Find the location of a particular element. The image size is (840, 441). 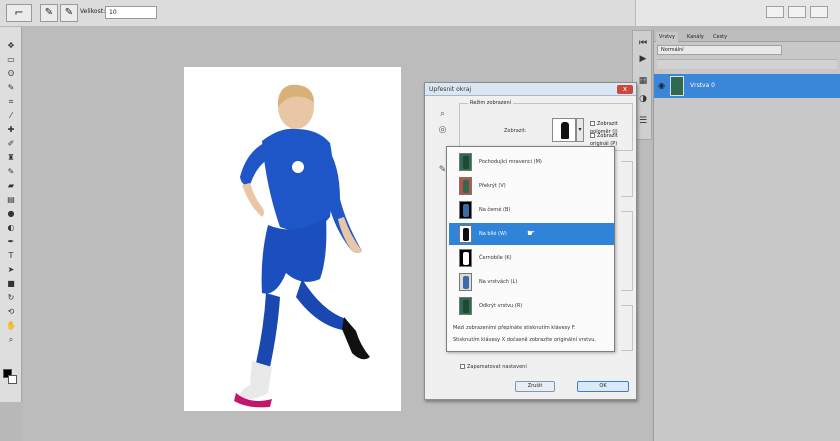

layer-row: ◉ Vrstva 0 is located at coordinates (747, 86).